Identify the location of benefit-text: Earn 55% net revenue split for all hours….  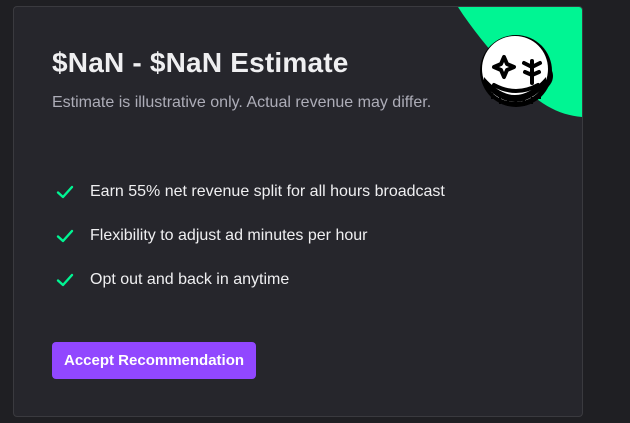
(267, 191).